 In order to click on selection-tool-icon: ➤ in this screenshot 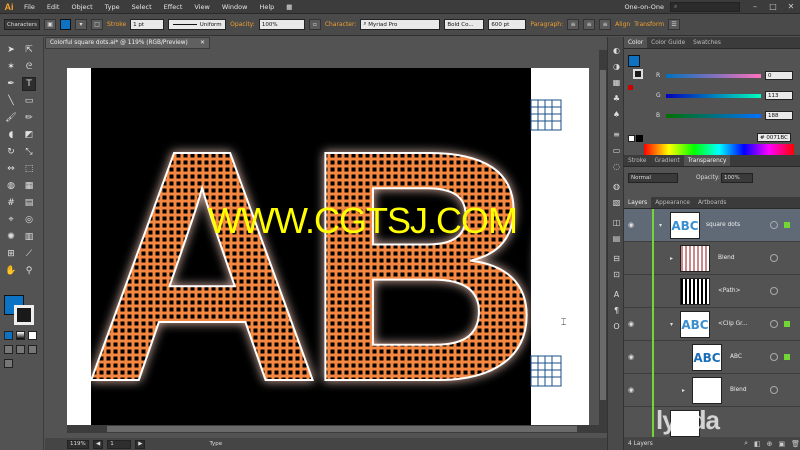, I will do `click(11, 50)`.